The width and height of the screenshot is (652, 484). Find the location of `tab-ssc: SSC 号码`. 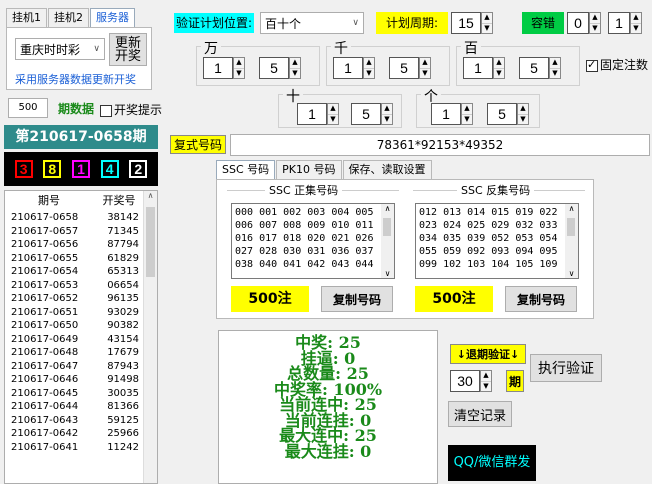

tab-ssc: SSC 号码 is located at coordinates (246, 169).